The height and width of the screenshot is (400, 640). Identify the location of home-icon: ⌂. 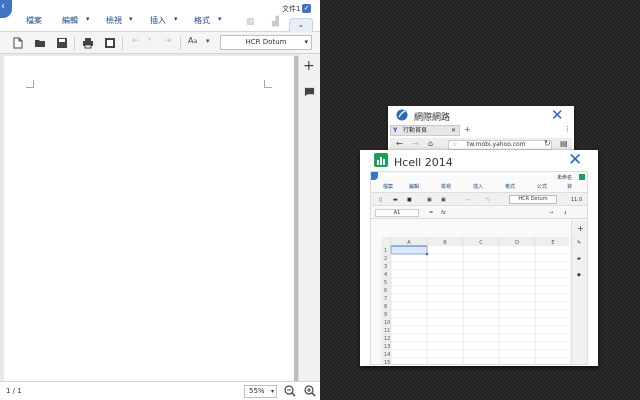
(430, 143).